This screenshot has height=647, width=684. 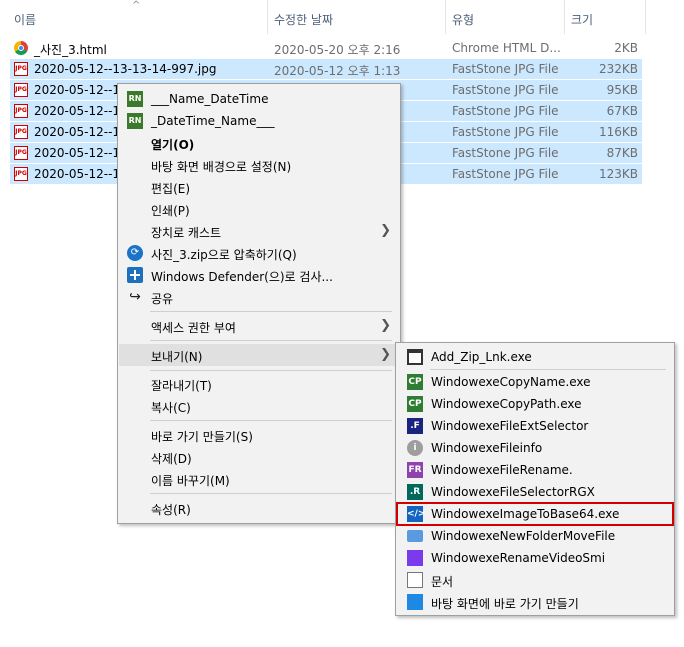 What do you see at coordinates (622, 90) in the screenshot?
I see `file-size: 95KB` at bounding box center [622, 90].